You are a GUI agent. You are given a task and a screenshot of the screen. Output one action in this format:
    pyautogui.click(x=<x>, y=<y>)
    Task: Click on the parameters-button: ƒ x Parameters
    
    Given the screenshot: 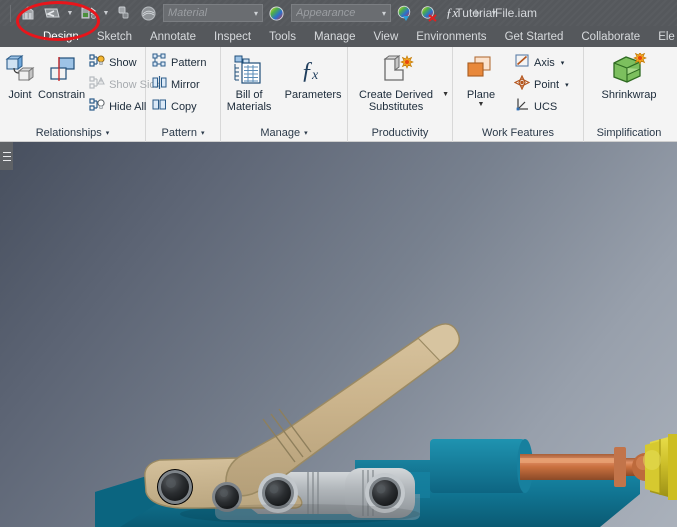 What is the action you would take?
    pyautogui.click(x=313, y=76)
    